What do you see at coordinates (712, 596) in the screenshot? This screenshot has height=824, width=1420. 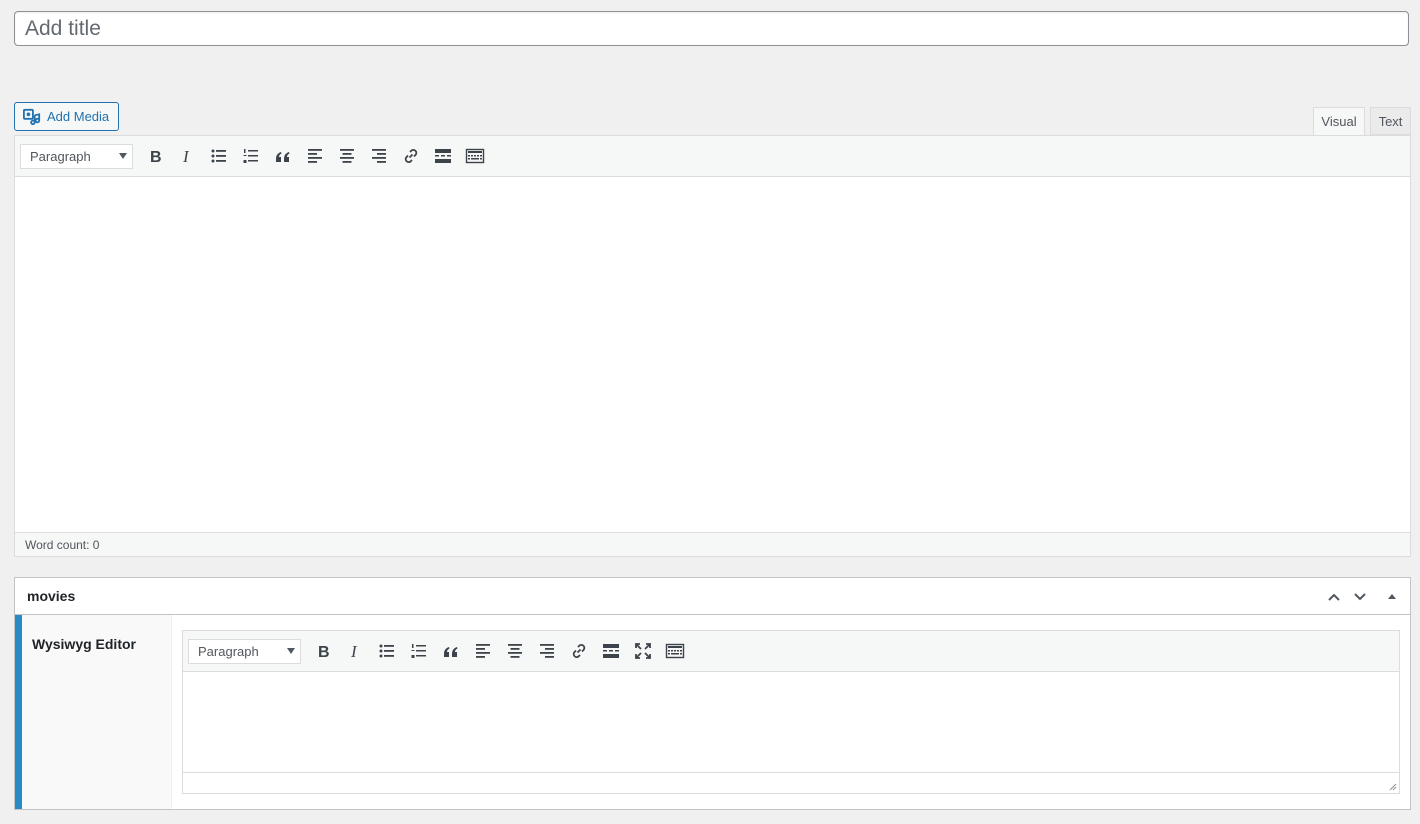 I see `metabox-header: movies` at bounding box center [712, 596].